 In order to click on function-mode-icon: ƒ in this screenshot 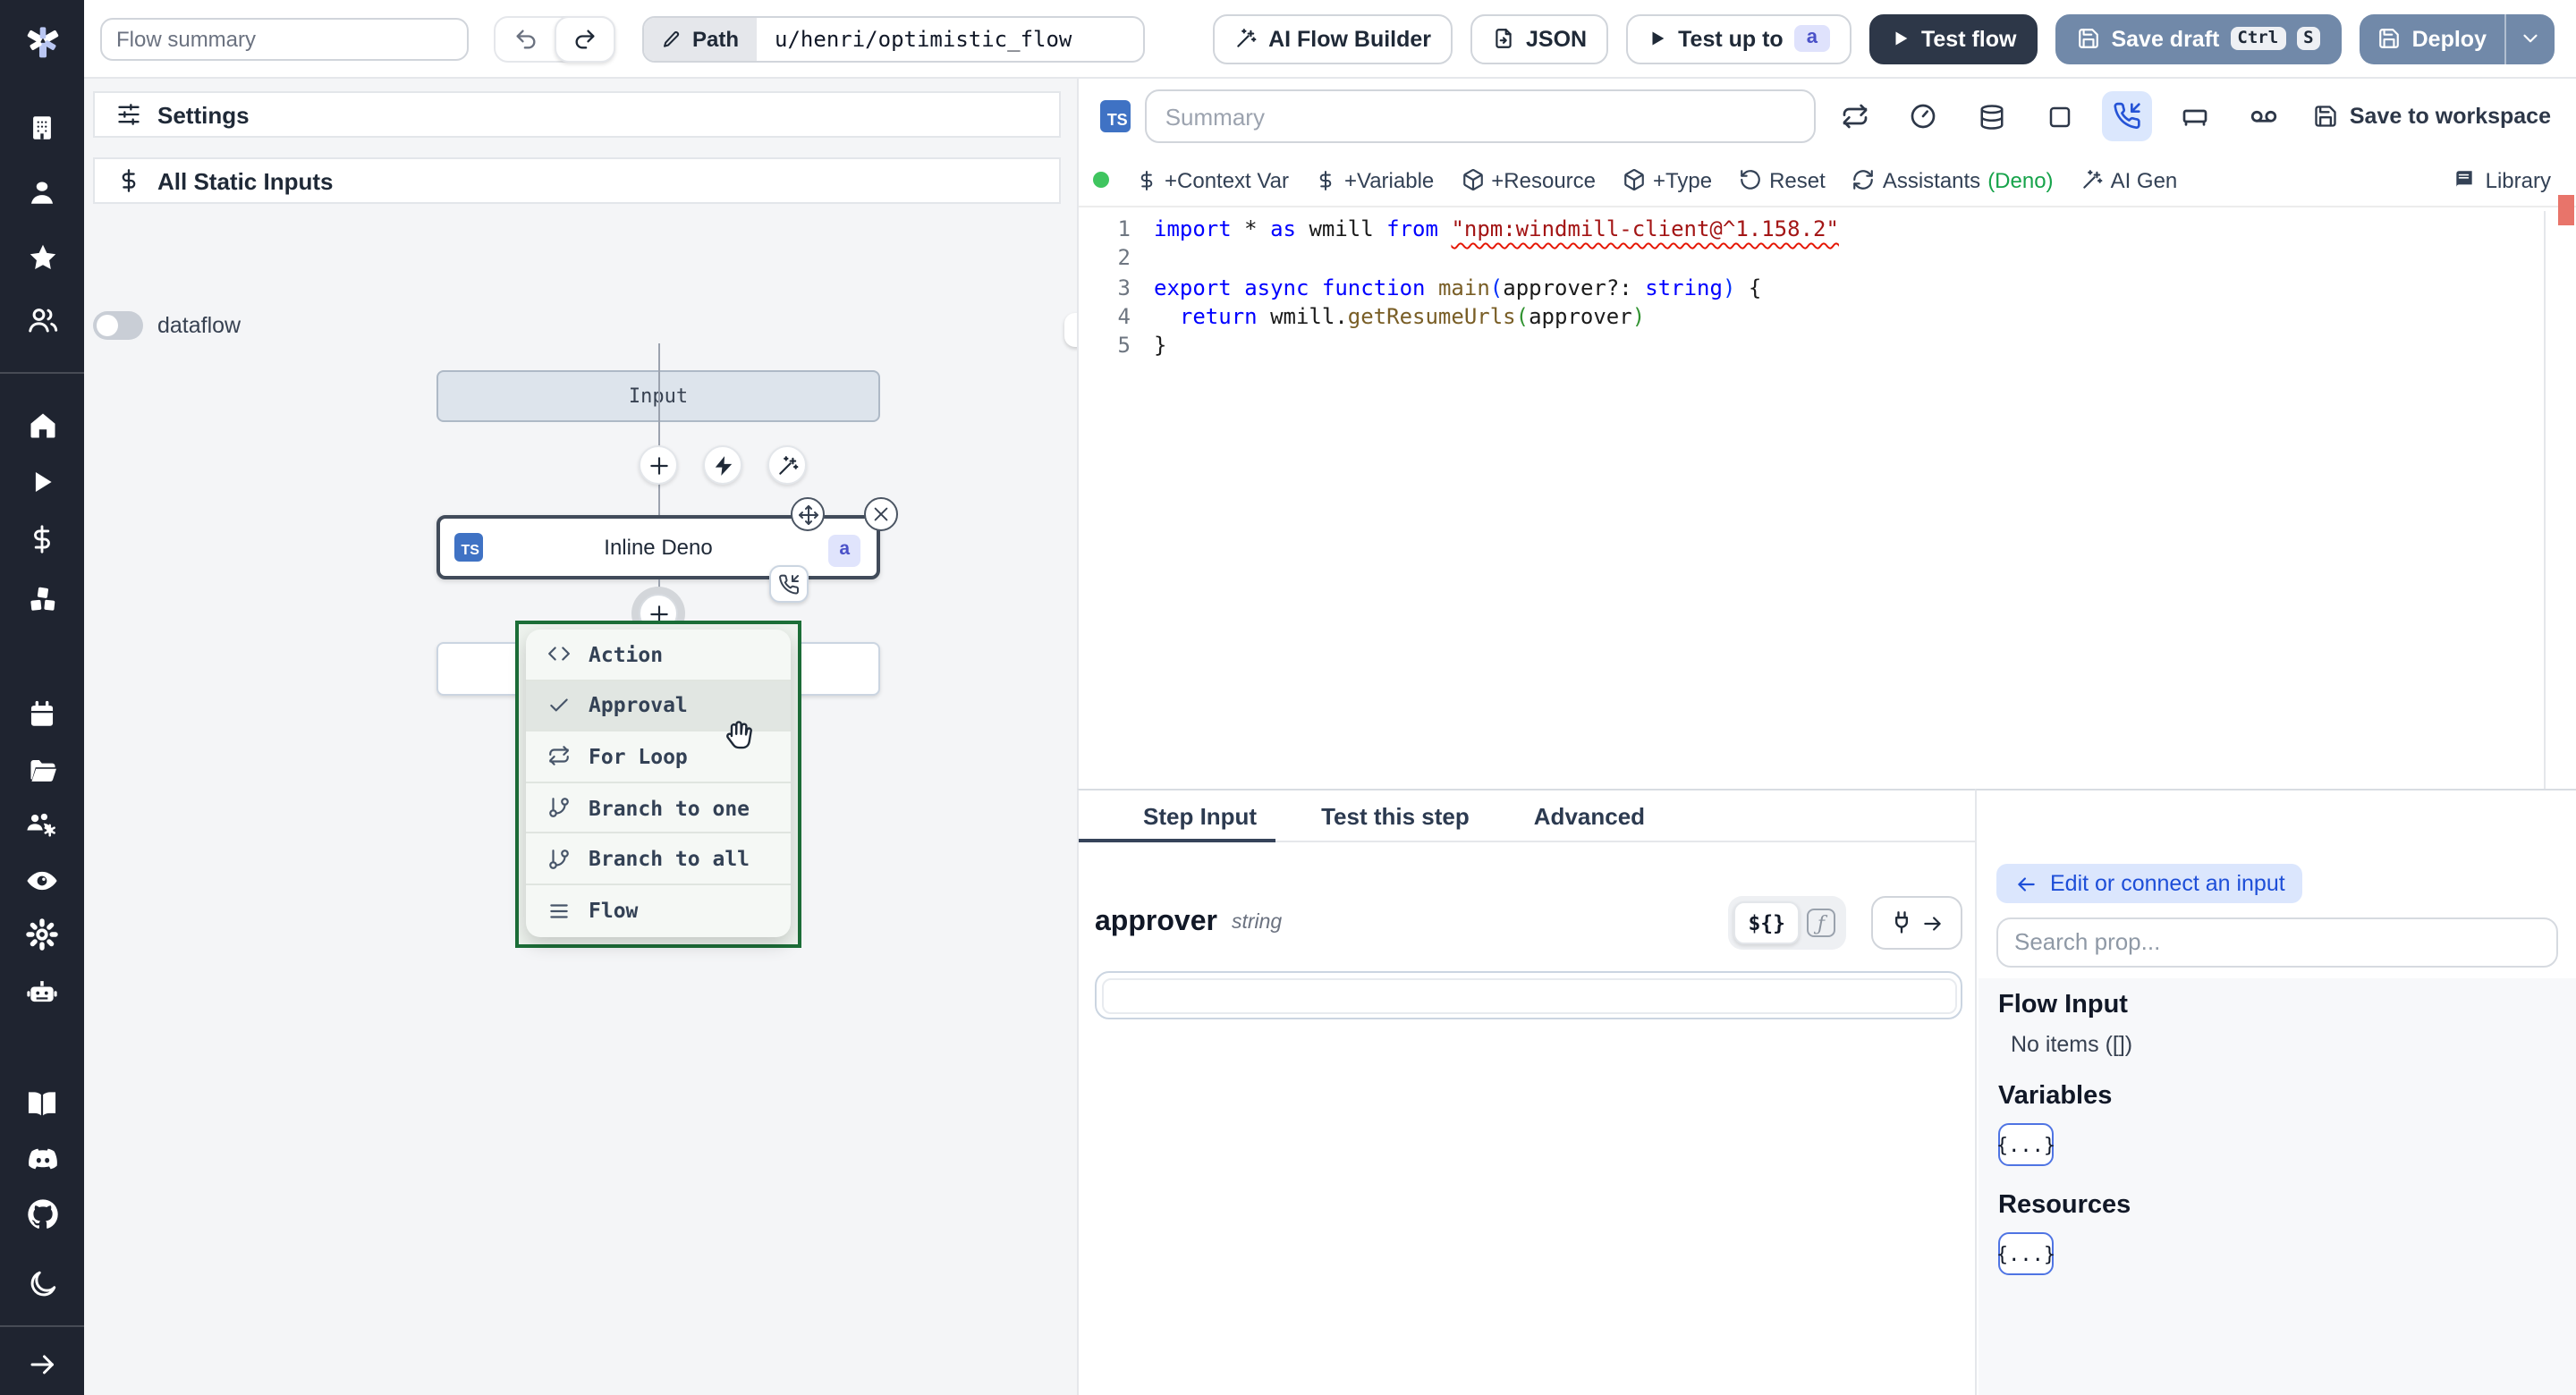, I will do `click(1821, 923)`.